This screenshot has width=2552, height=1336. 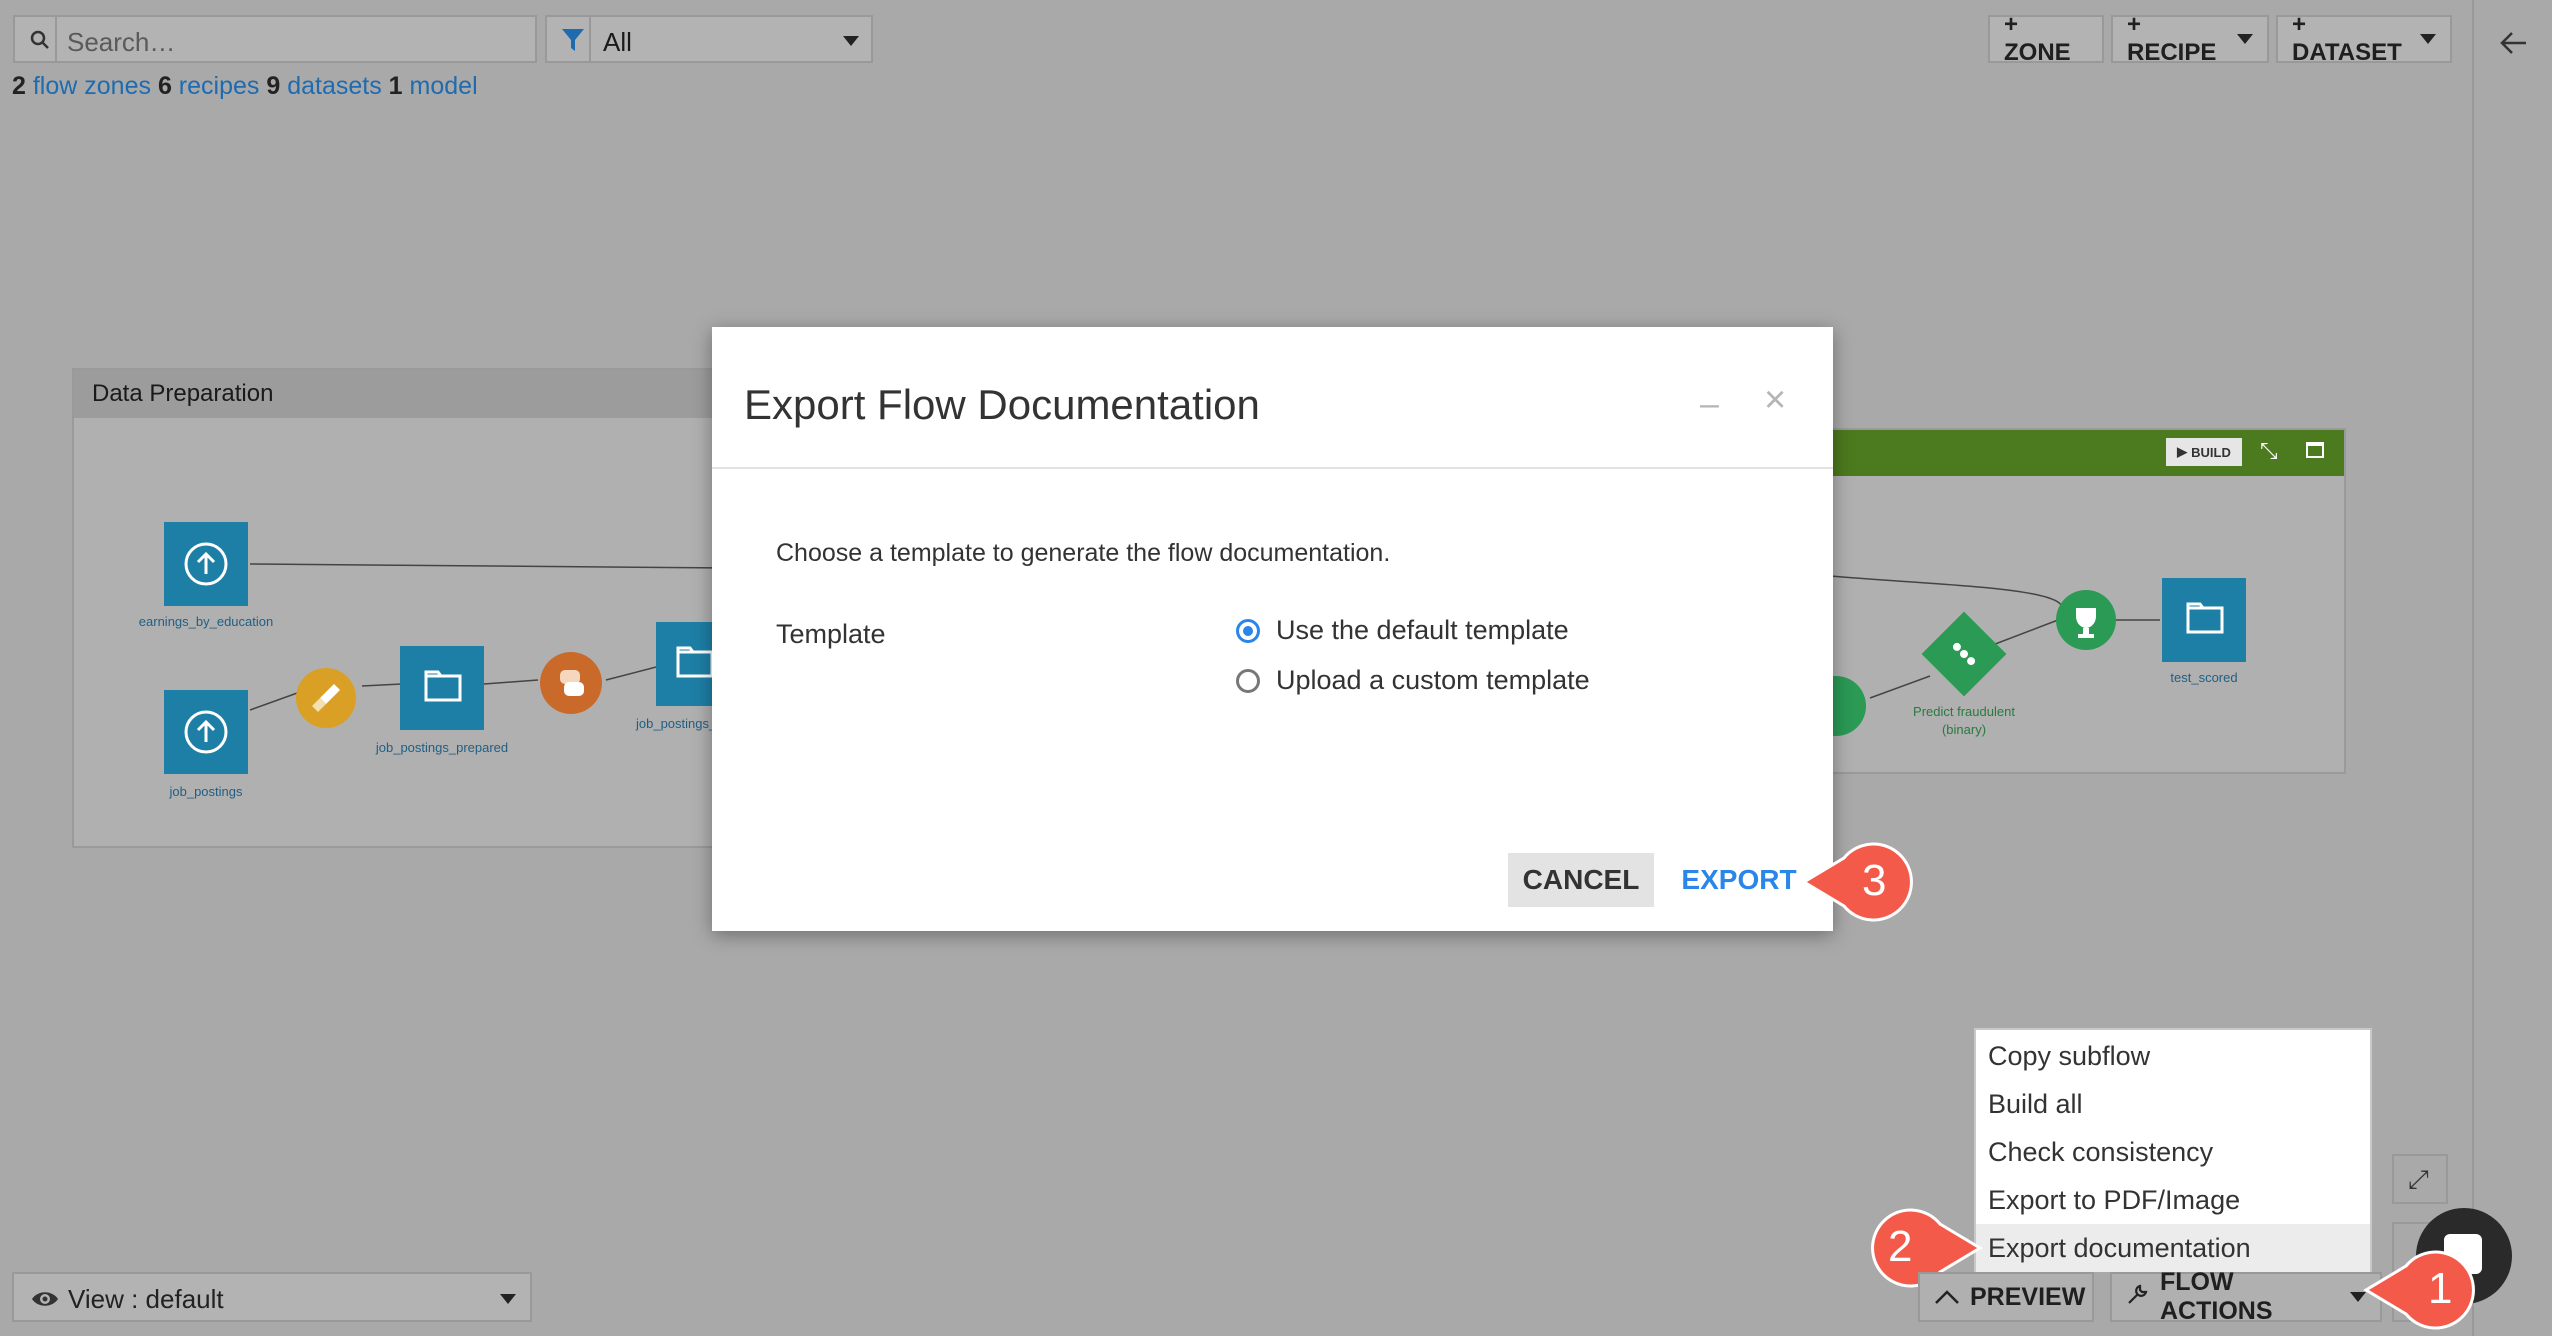 I want to click on preview-label: PREVIEW, so click(x=2028, y=1296).